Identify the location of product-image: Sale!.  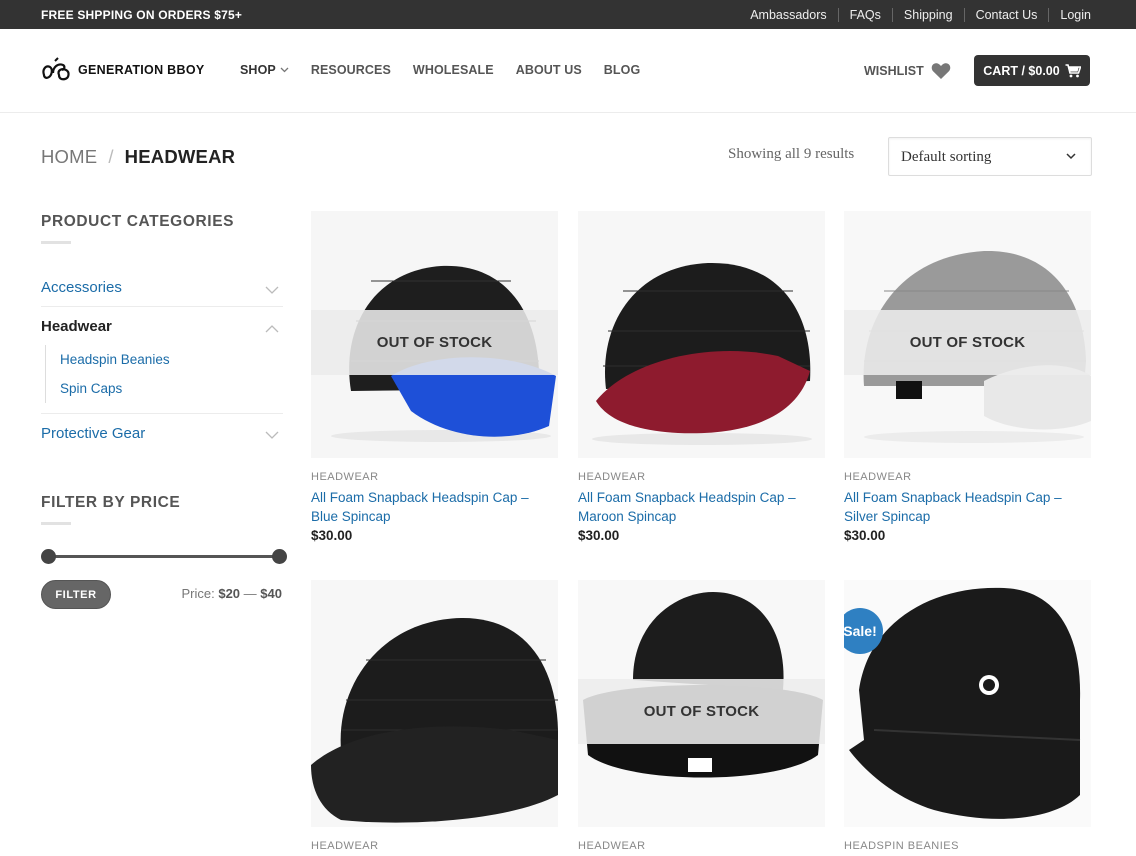
(967, 703).